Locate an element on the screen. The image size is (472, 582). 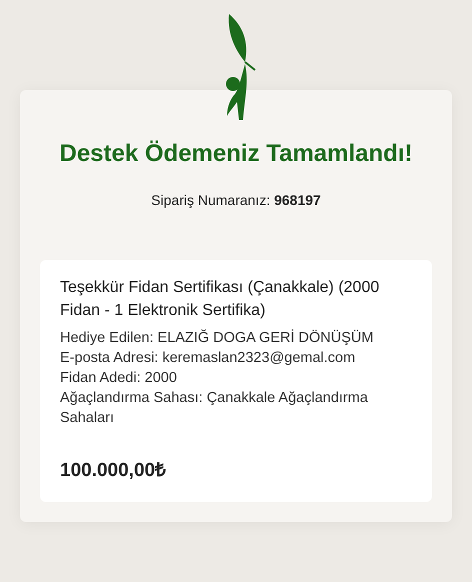
order-detail: Ağaçlandırma Sahası: Çanakkale Ağaçlandırma Sahaları is located at coordinates (214, 408).